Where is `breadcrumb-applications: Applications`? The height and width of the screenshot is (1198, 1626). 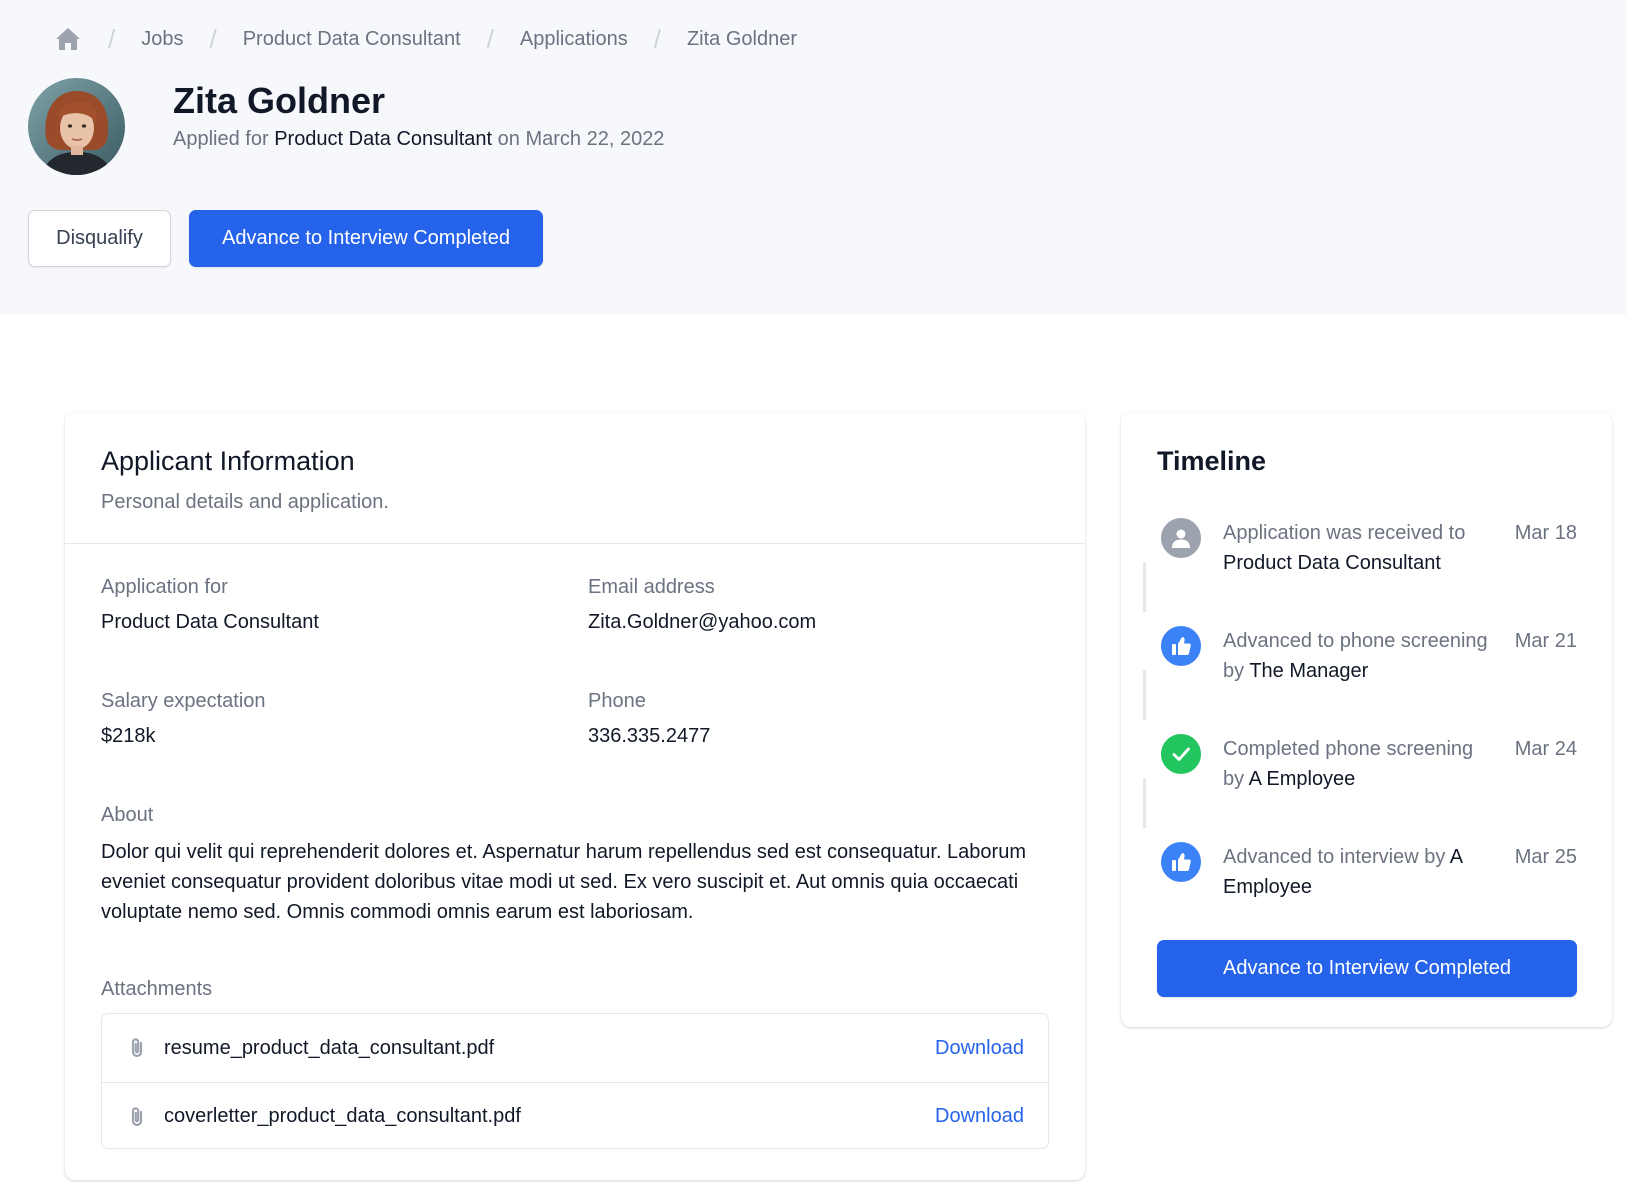
breadcrumb-applications: Applications is located at coordinates (574, 39).